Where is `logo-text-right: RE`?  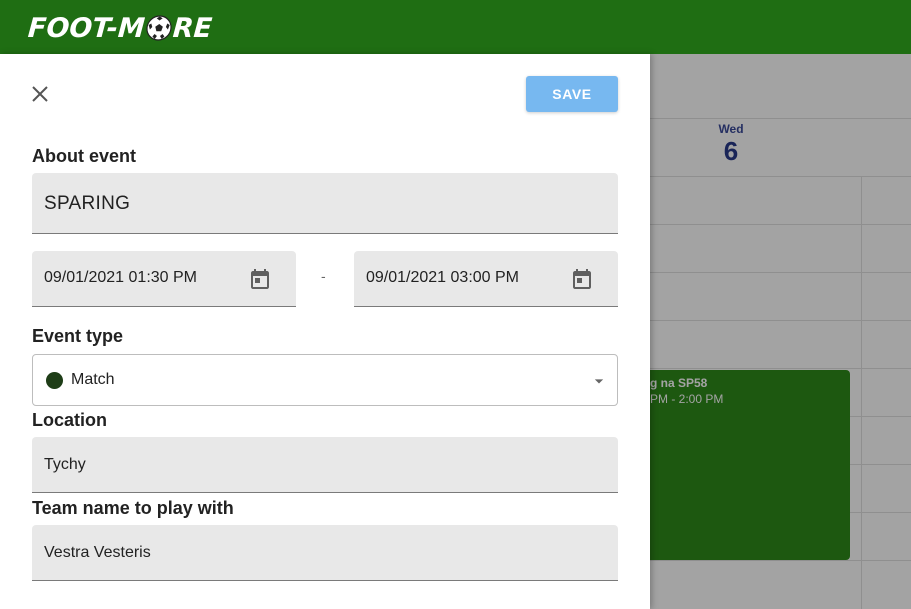 logo-text-right: RE is located at coordinates (192, 28).